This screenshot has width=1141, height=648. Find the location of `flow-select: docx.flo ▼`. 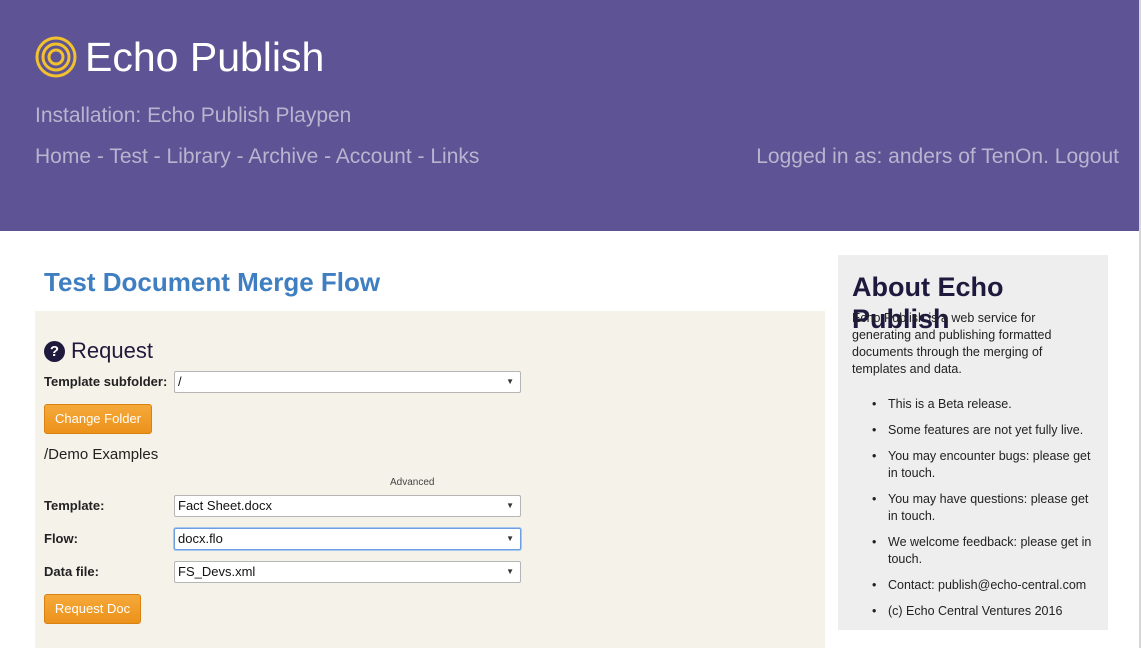

flow-select: docx.flo ▼ is located at coordinates (347, 539).